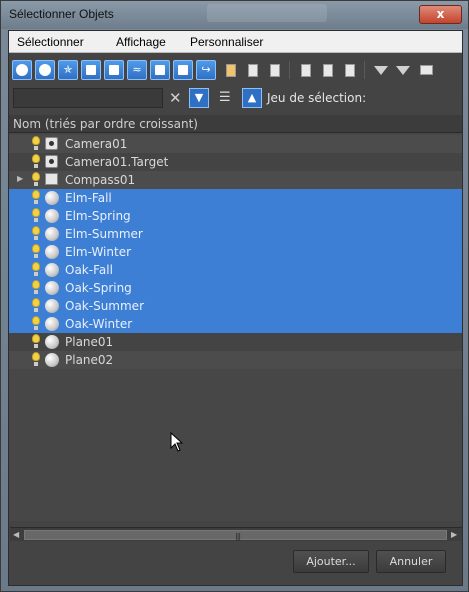 Image resolution: width=469 pixels, height=592 pixels. I want to click on bone-icon: ↪, so click(206, 69).